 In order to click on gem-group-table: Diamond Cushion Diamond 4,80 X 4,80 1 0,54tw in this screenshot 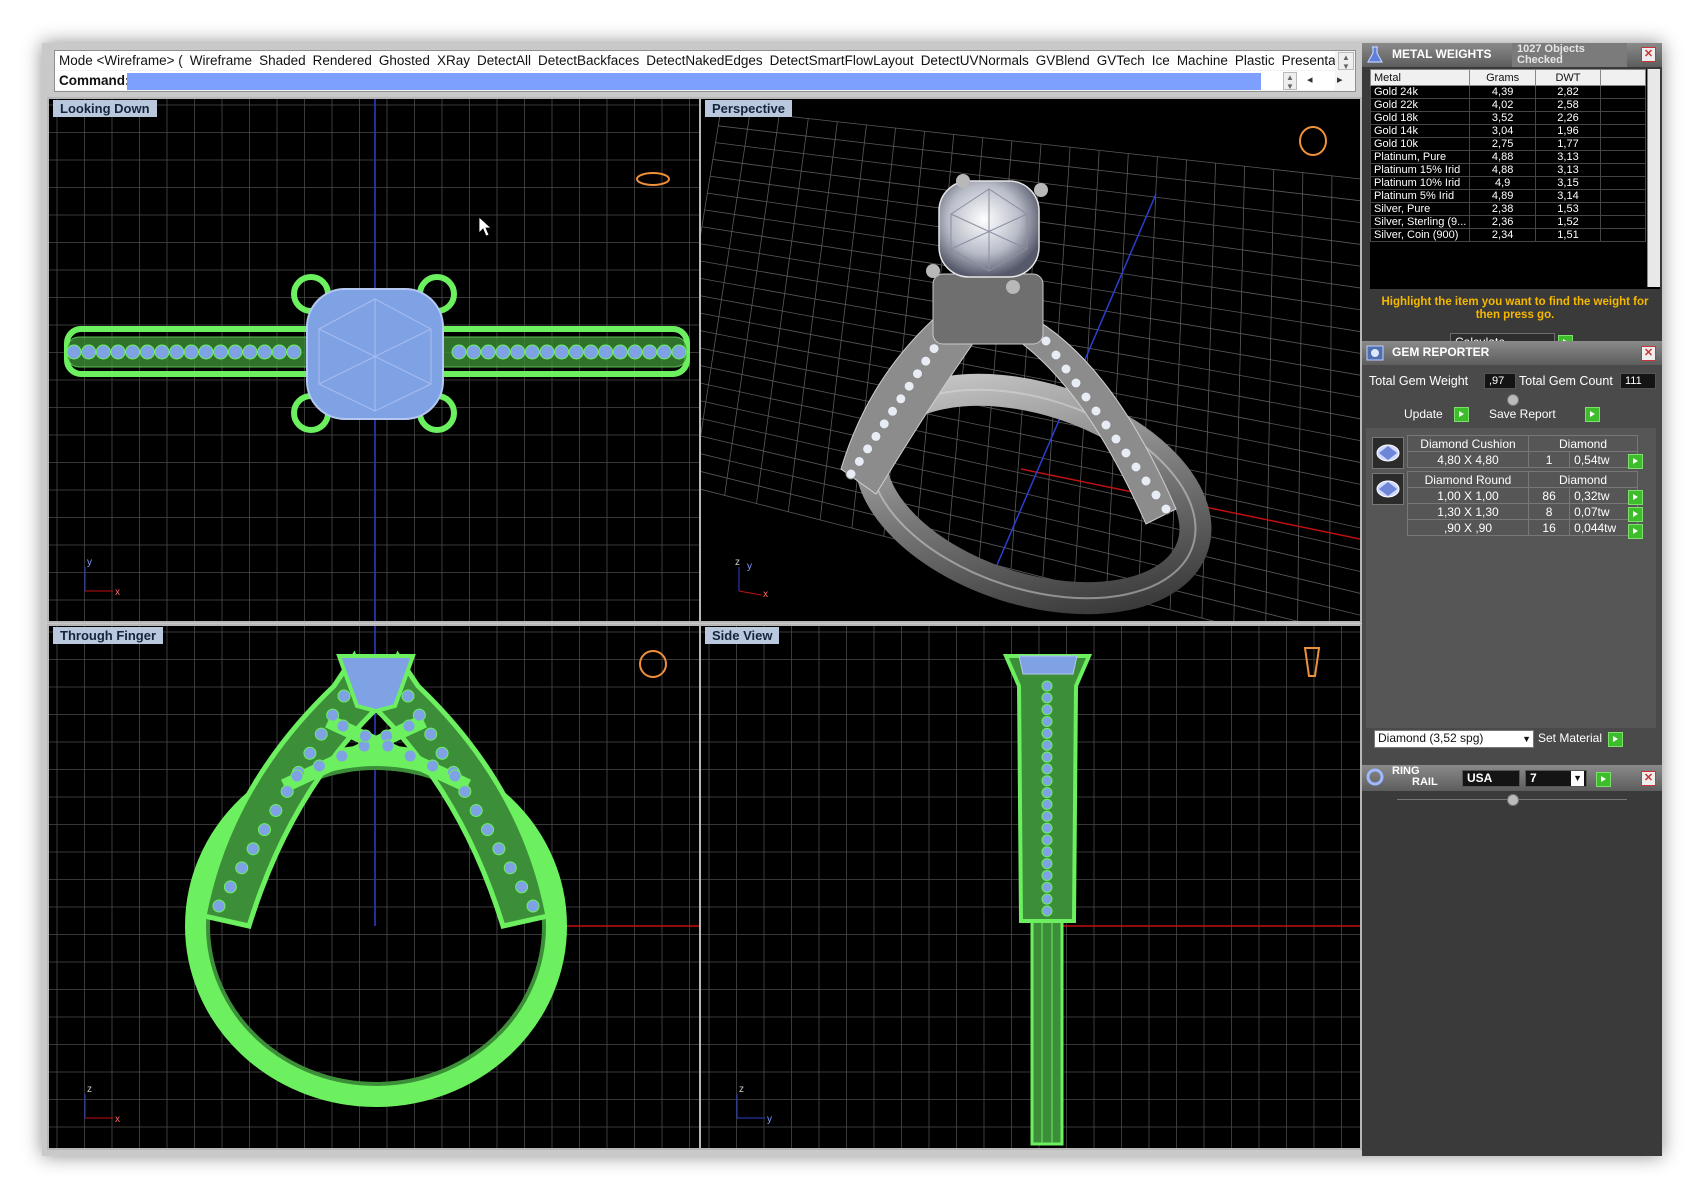, I will do `click(1522, 451)`.